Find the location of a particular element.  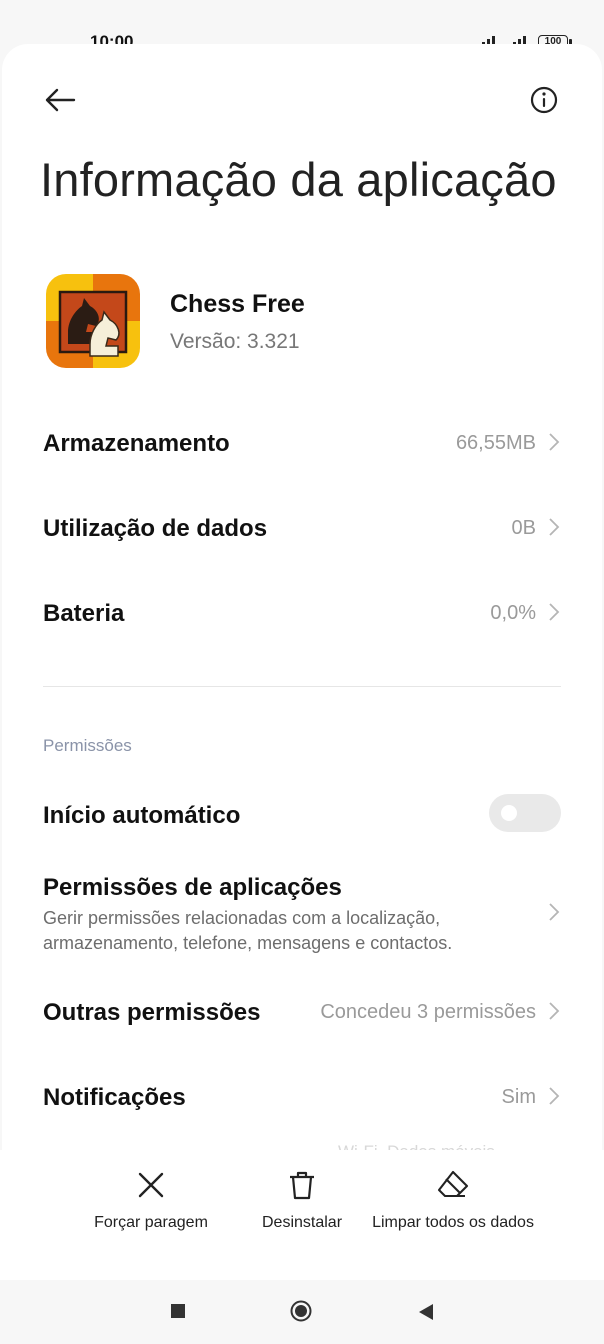

system-nav-bar is located at coordinates (302, 1312).